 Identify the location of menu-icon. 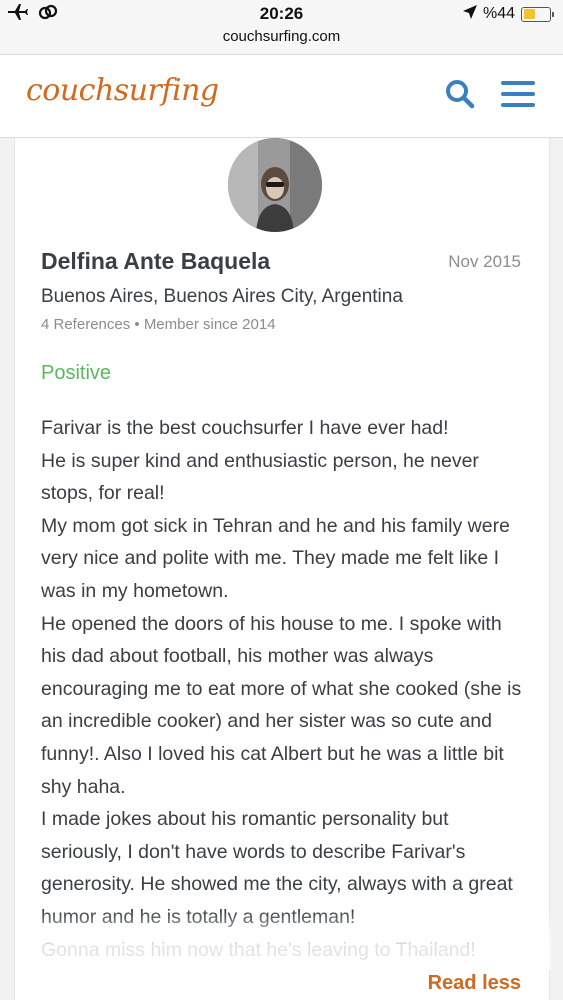
(518, 96).